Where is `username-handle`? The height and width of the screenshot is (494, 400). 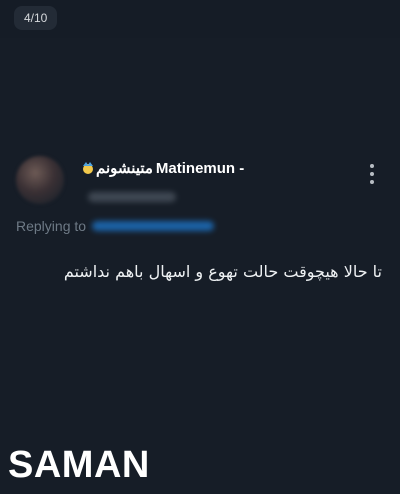
username-handle is located at coordinates (132, 197).